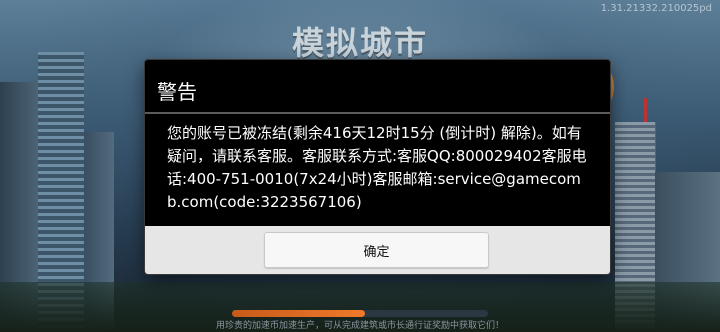 This screenshot has width=720, height=332. What do you see at coordinates (177, 92) in the screenshot?
I see `dialog-title: 警告` at bounding box center [177, 92].